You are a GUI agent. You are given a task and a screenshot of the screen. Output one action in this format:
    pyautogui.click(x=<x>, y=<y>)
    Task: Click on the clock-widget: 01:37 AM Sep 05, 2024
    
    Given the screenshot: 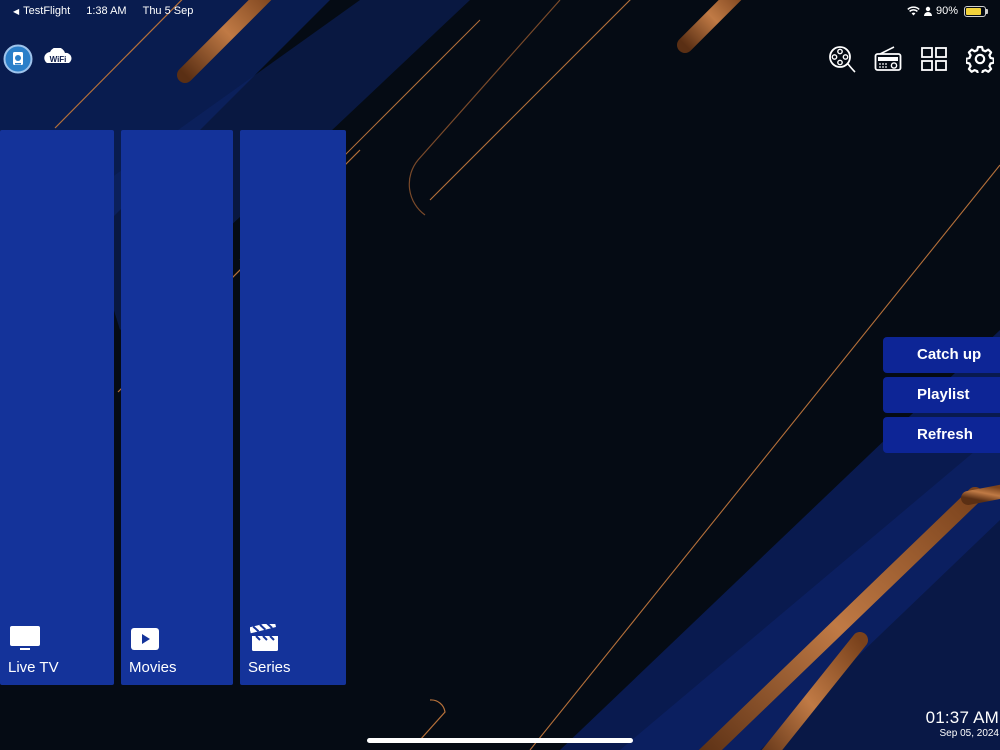 What is the action you would take?
    pyautogui.click(x=962, y=723)
    